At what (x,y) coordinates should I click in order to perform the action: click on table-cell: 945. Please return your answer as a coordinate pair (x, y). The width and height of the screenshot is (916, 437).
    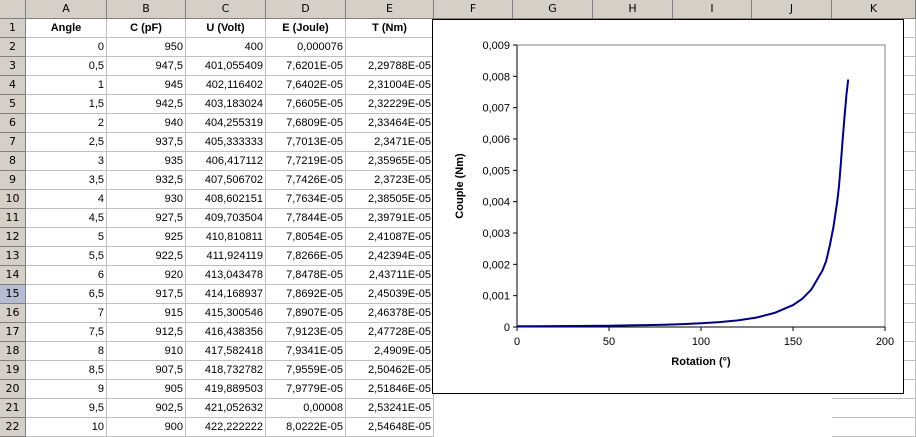
    Looking at the image, I should click on (146, 85).